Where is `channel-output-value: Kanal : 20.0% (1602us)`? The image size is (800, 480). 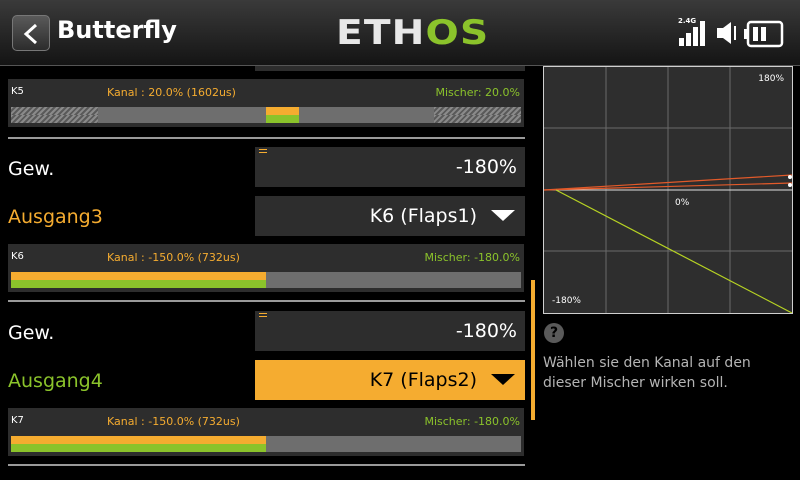
channel-output-value: Kanal : 20.0% (1602us) is located at coordinates (171, 92).